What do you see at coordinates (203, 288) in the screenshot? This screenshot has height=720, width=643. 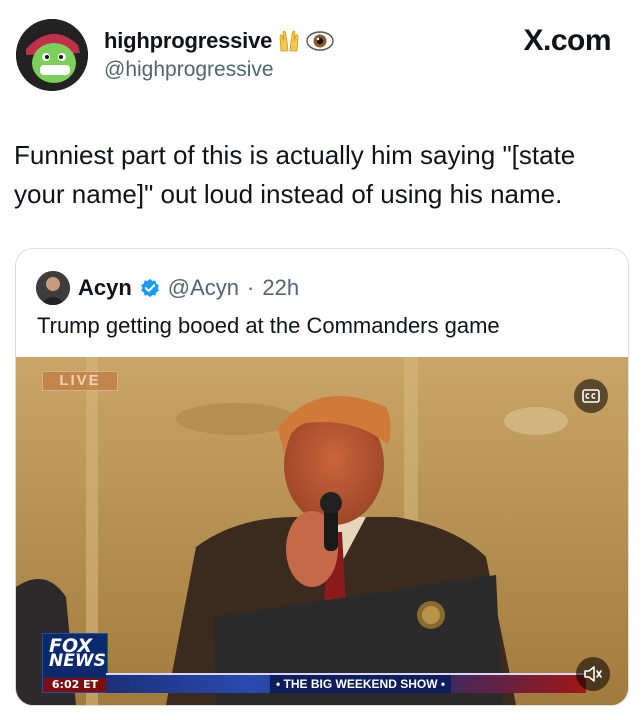 I see `quoted-author-handle: @Acyn` at bounding box center [203, 288].